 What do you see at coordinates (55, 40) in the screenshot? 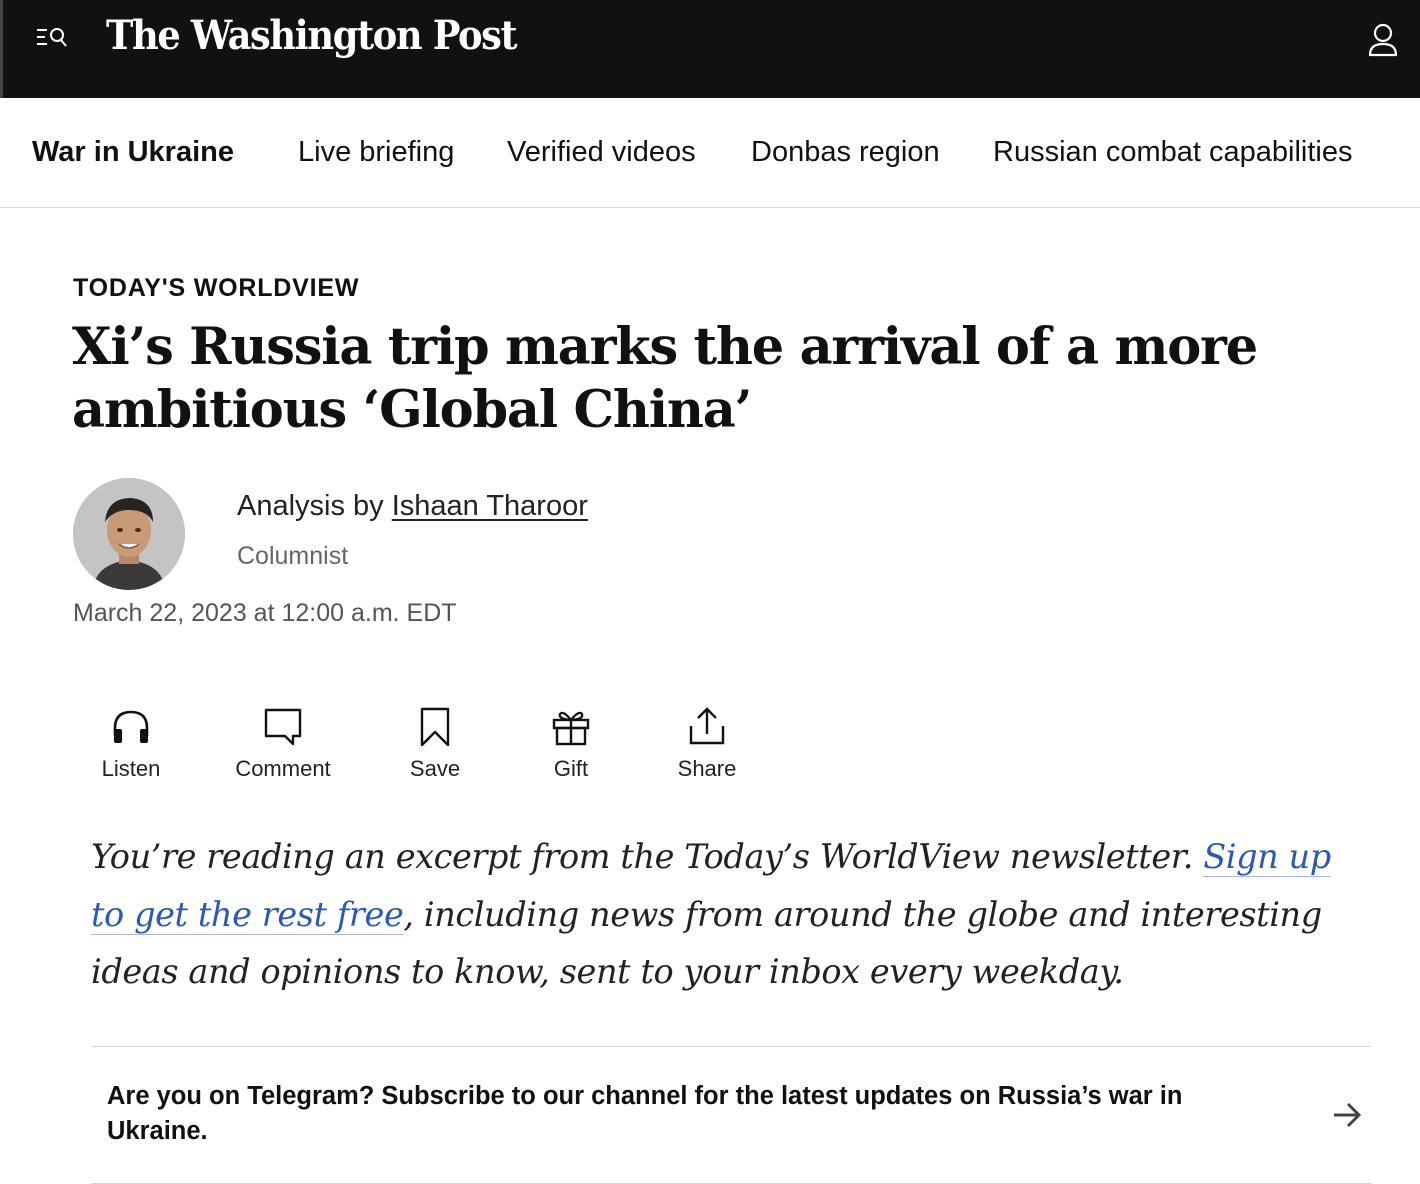
I see `menu-search-icon` at bounding box center [55, 40].